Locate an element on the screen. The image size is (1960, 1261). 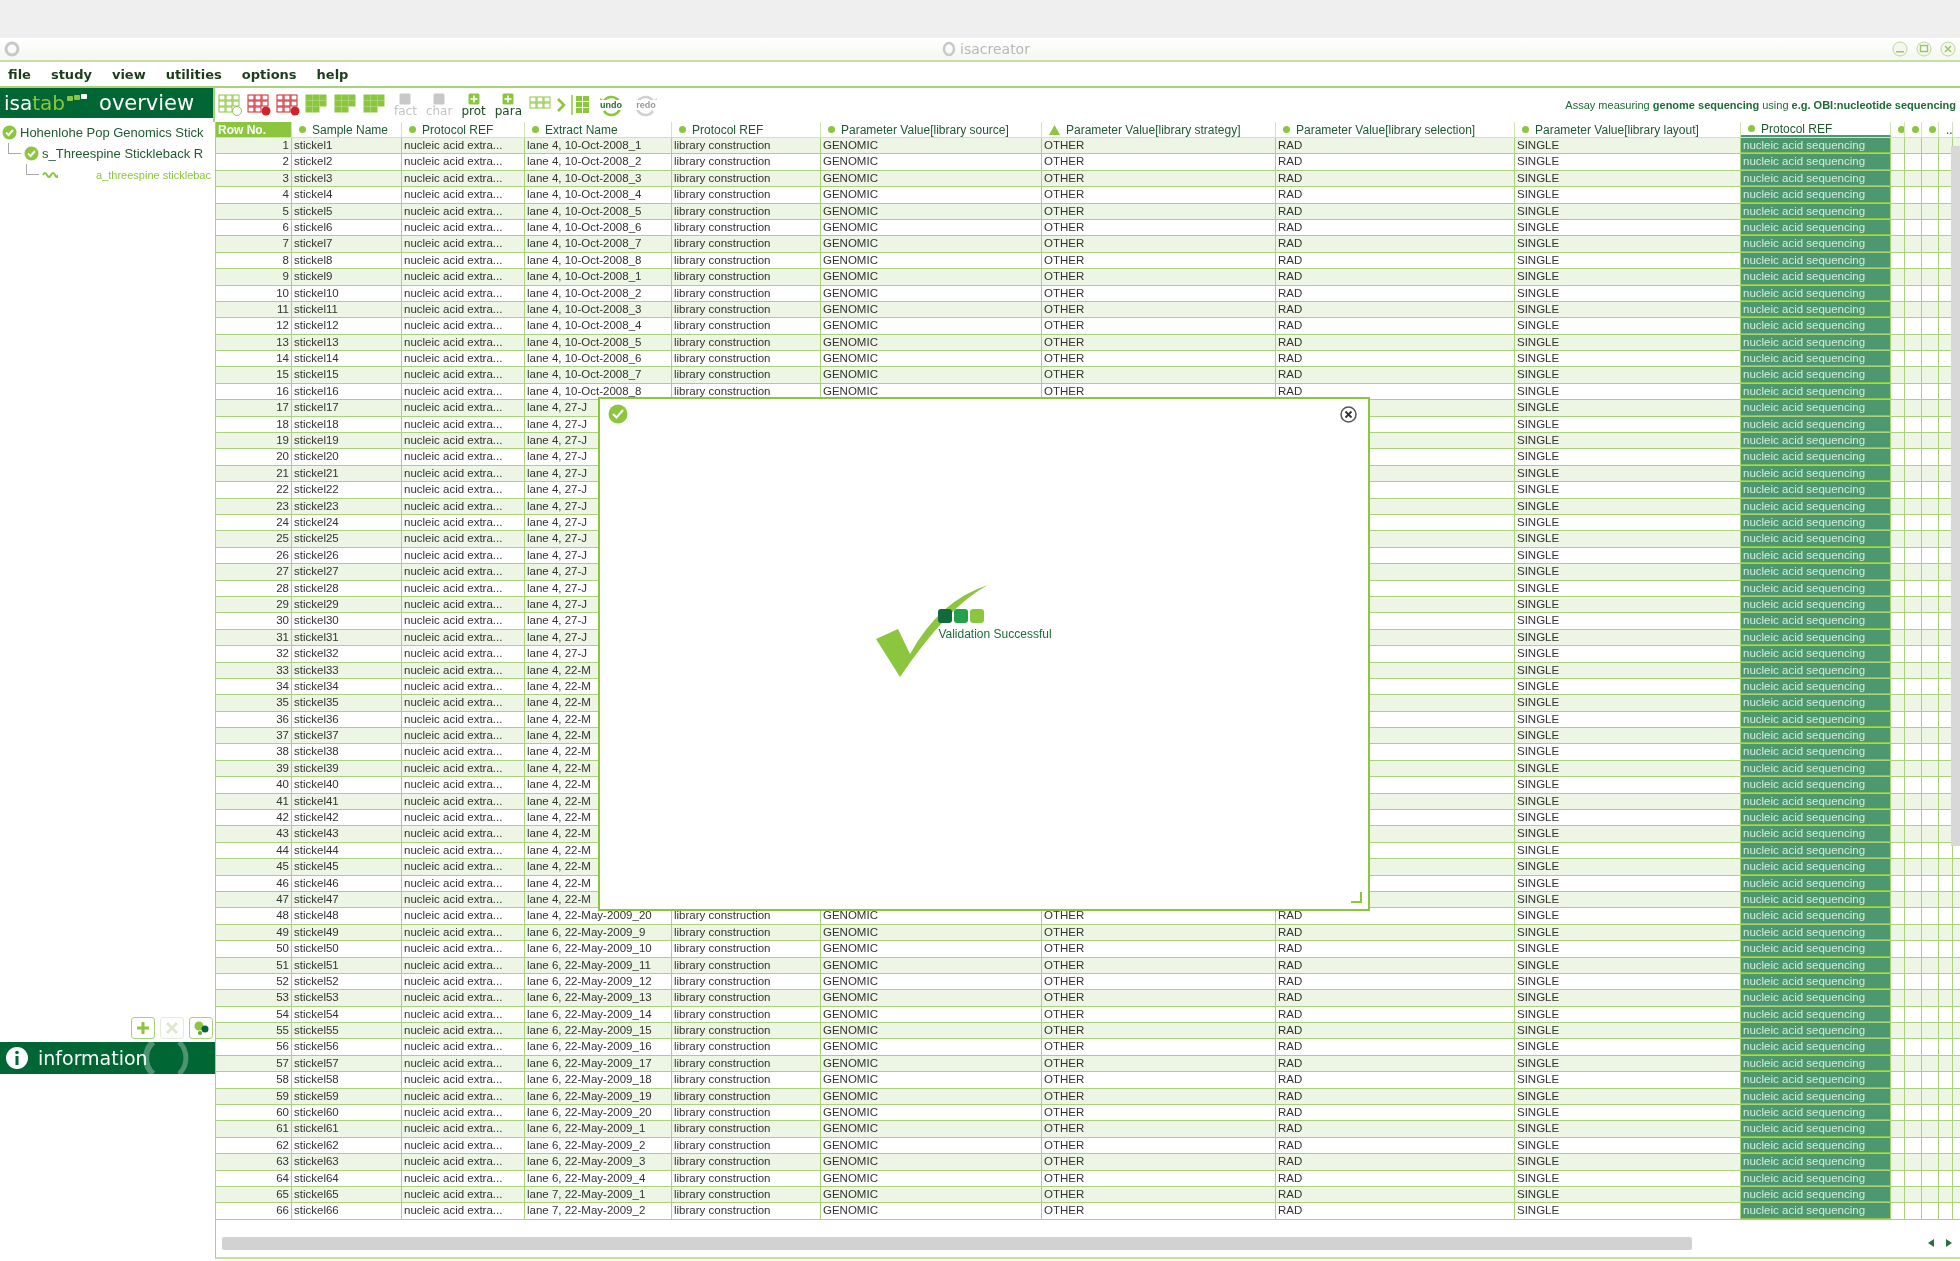
filter-button is located at coordinates (201, 1028).